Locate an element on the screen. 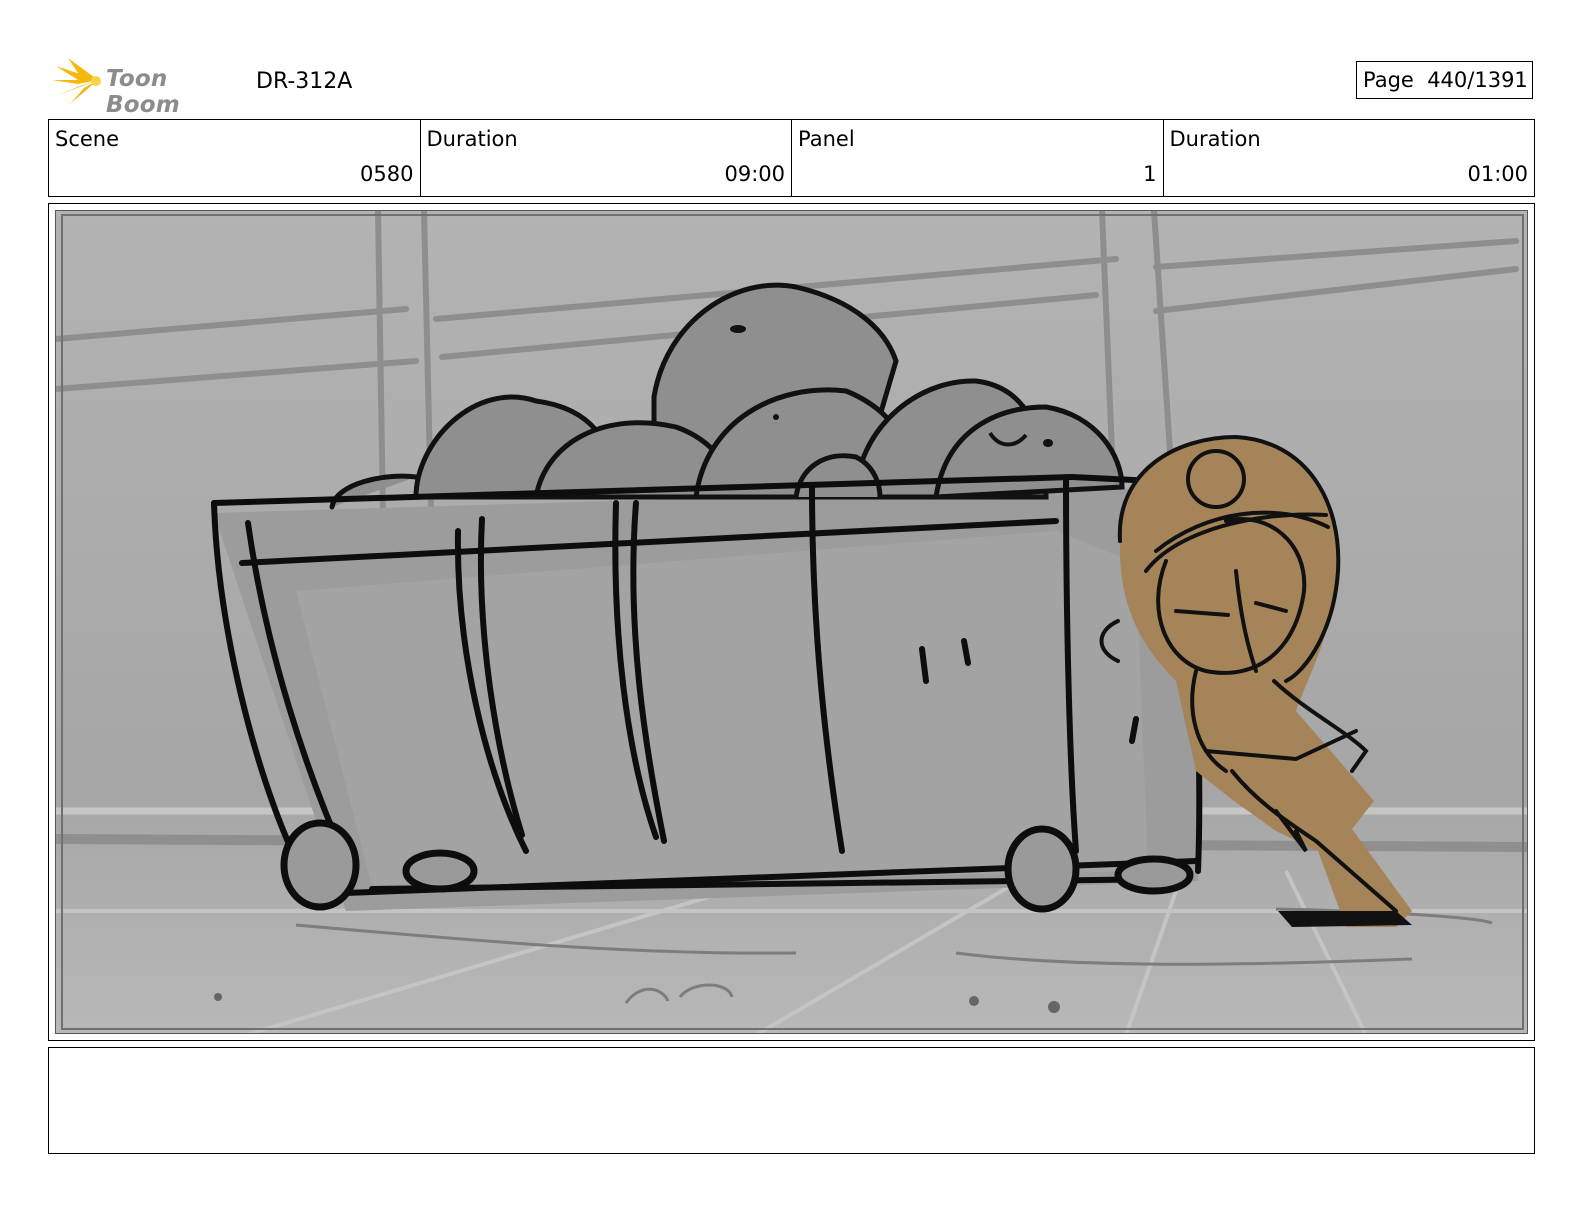 This screenshot has height=1224, width=1584. panel-notes-box is located at coordinates (791, 1100).